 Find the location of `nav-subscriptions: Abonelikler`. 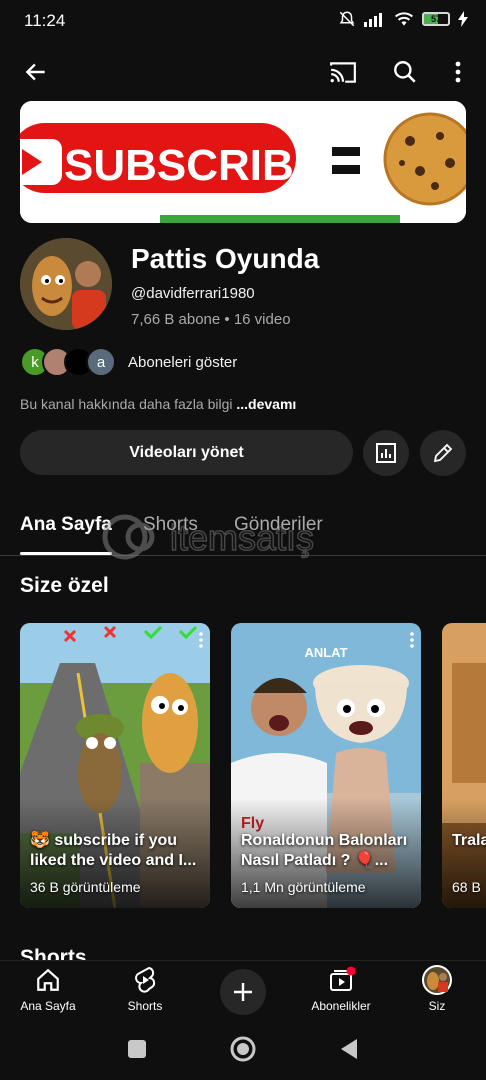

nav-subscriptions: Abonelikler is located at coordinates (341, 989).